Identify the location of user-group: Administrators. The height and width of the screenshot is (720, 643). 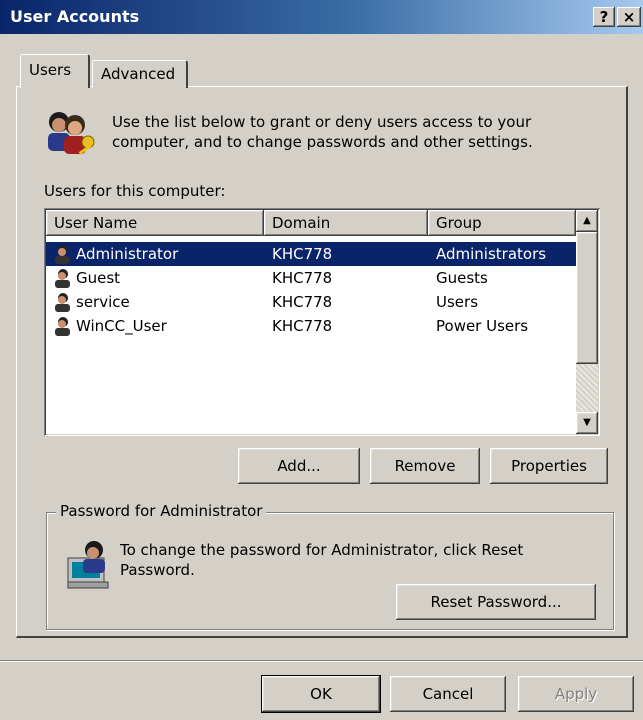
(491, 254).